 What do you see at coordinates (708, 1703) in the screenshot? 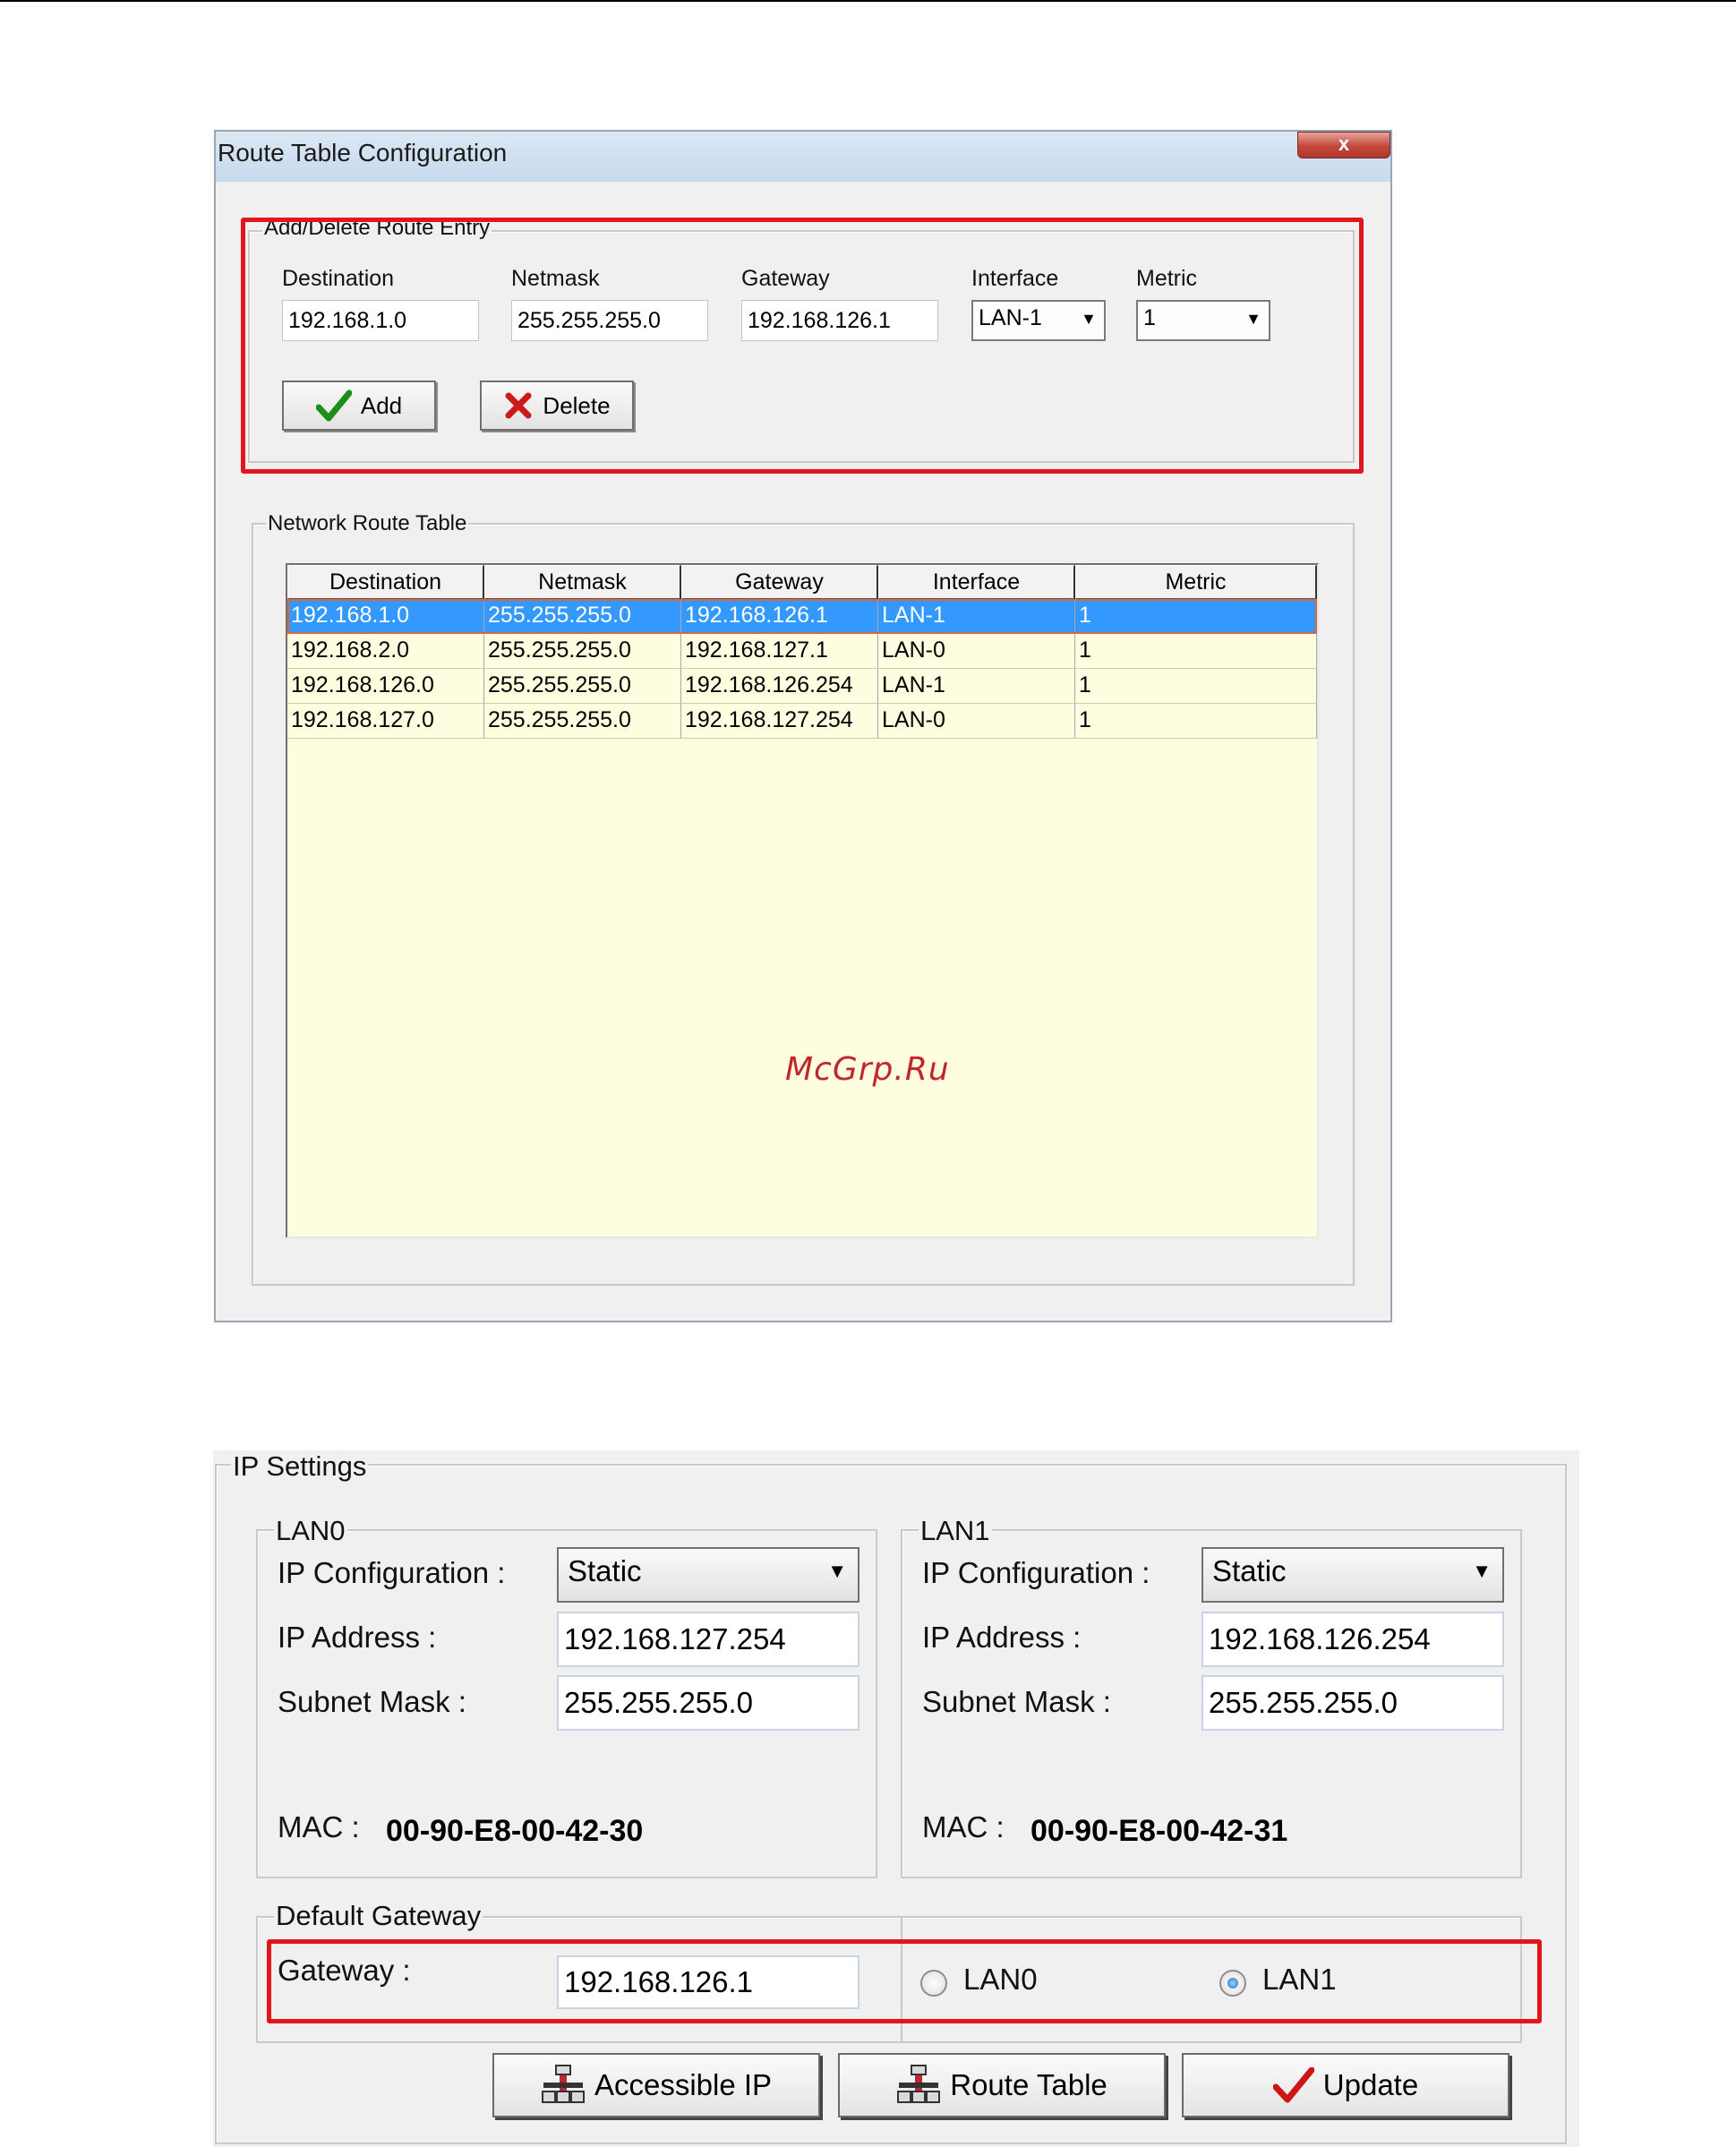
I see `lan0-subnet-input` at bounding box center [708, 1703].